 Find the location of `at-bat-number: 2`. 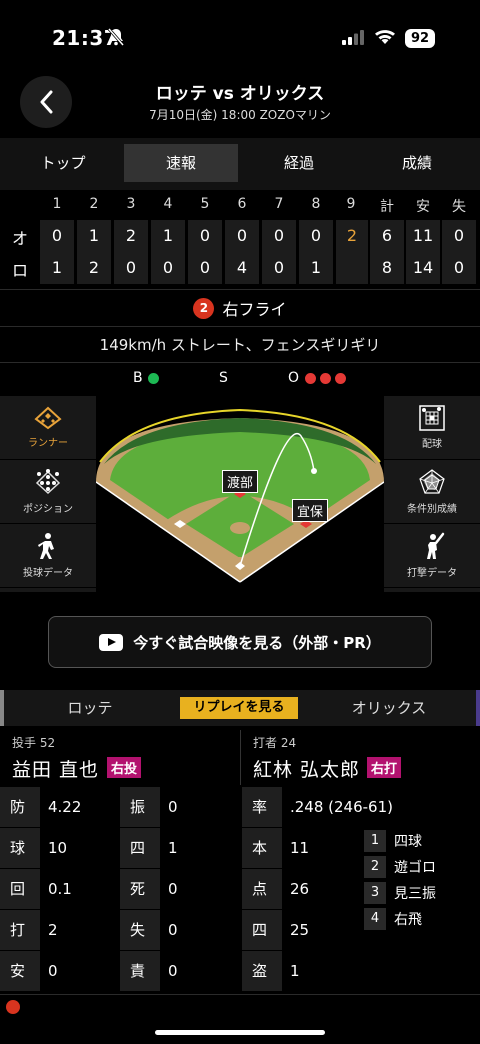

at-bat-number: 2 is located at coordinates (375, 867).